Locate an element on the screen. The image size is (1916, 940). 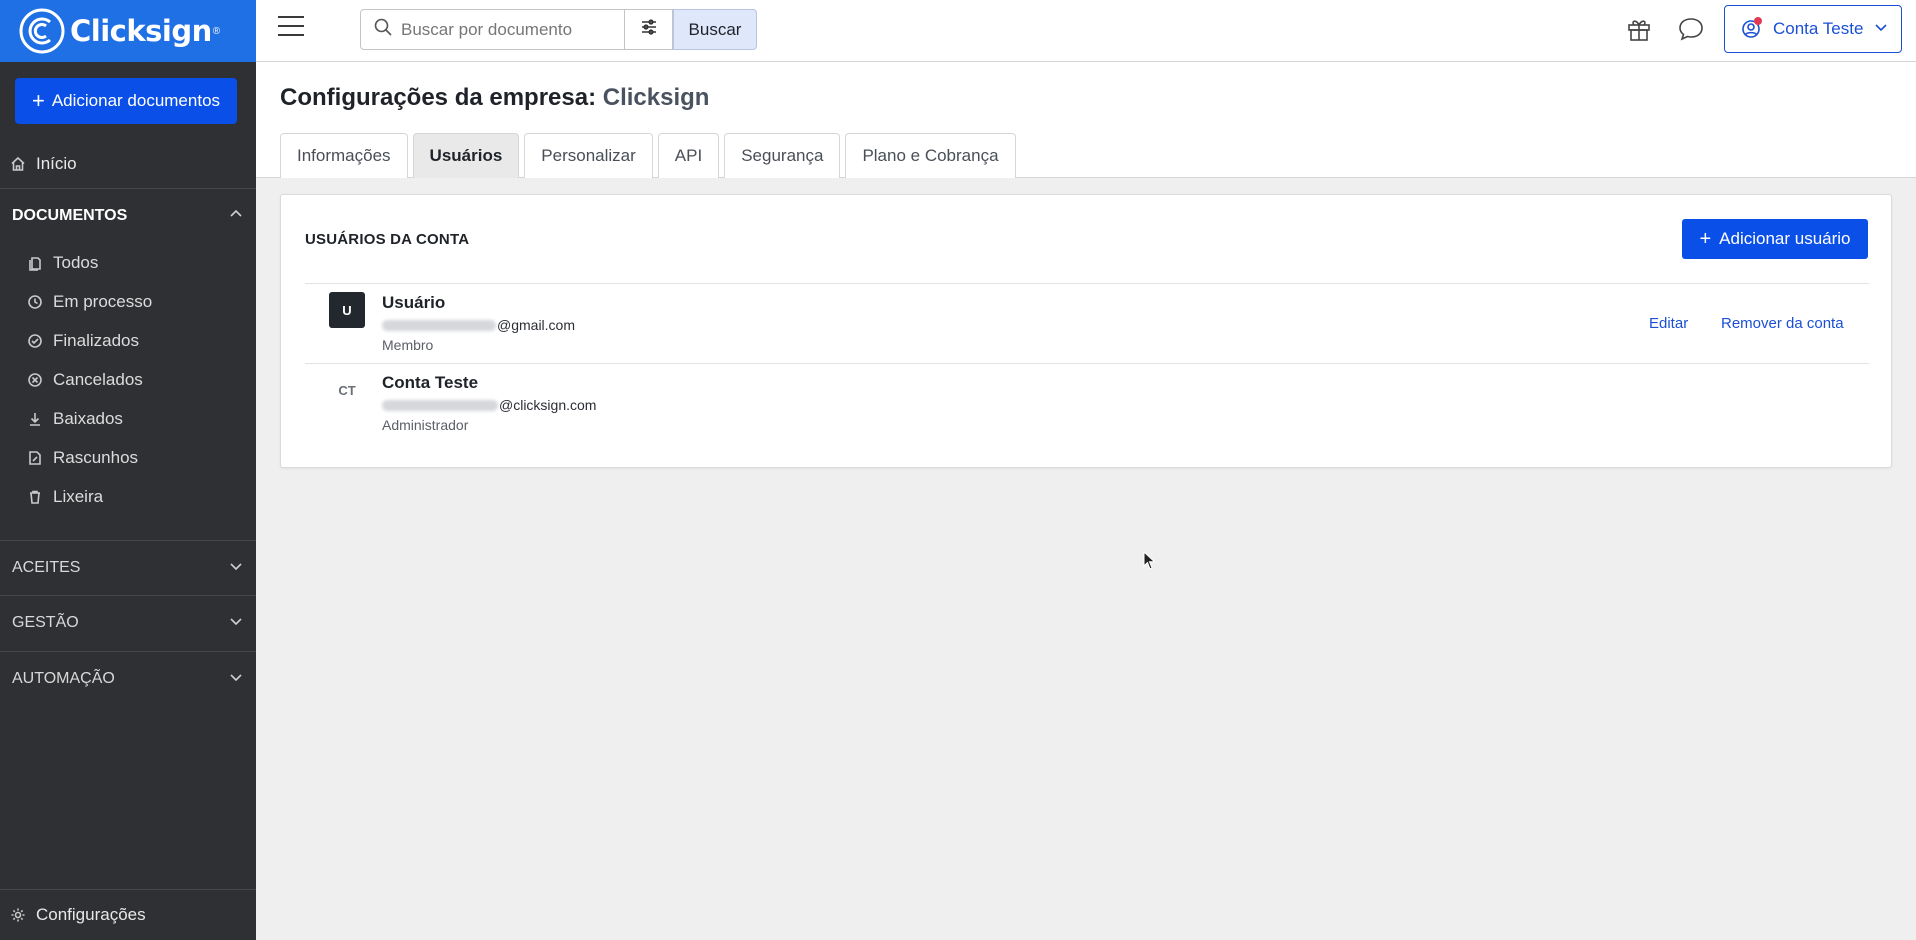
edit-user-link: Editar is located at coordinates (1668, 323).